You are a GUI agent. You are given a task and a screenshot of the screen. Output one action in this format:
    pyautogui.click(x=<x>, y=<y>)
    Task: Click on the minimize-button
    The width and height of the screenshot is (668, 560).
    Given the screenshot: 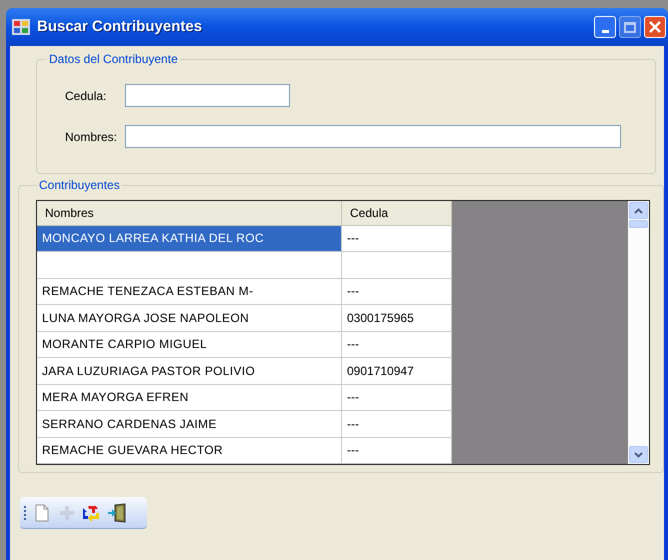 What is the action you would take?
    pyautogui.click(x=605, y=27)
    